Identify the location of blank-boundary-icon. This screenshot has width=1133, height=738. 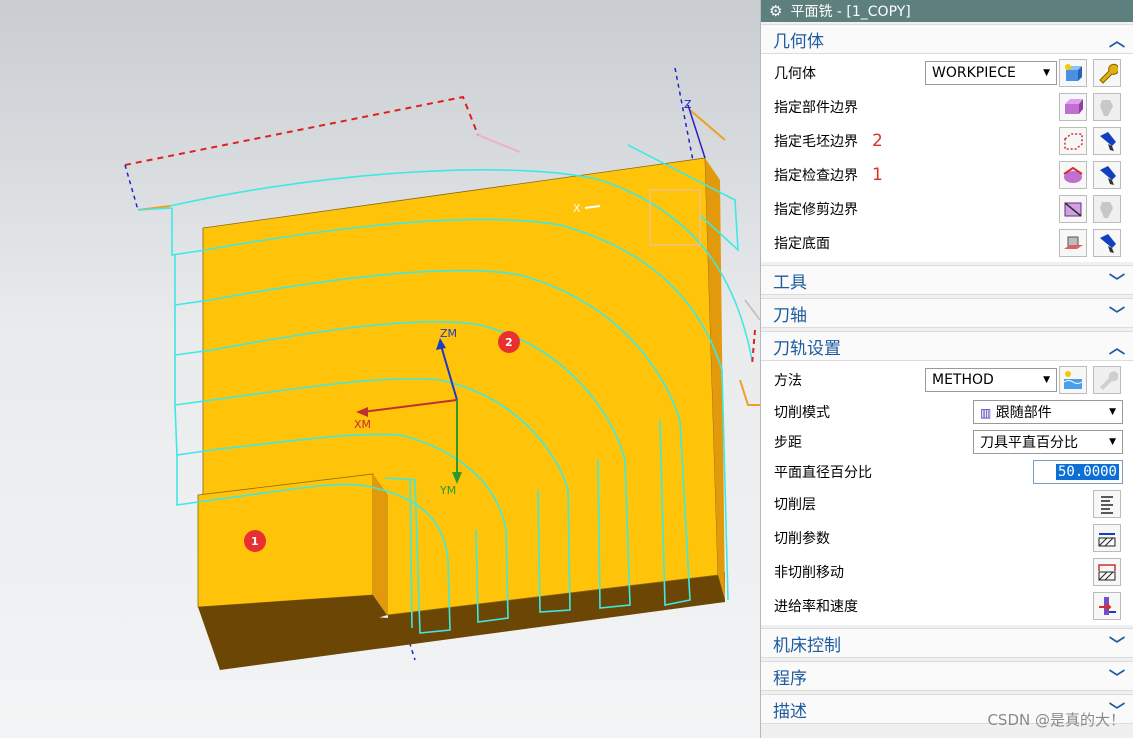
(1073, 141).